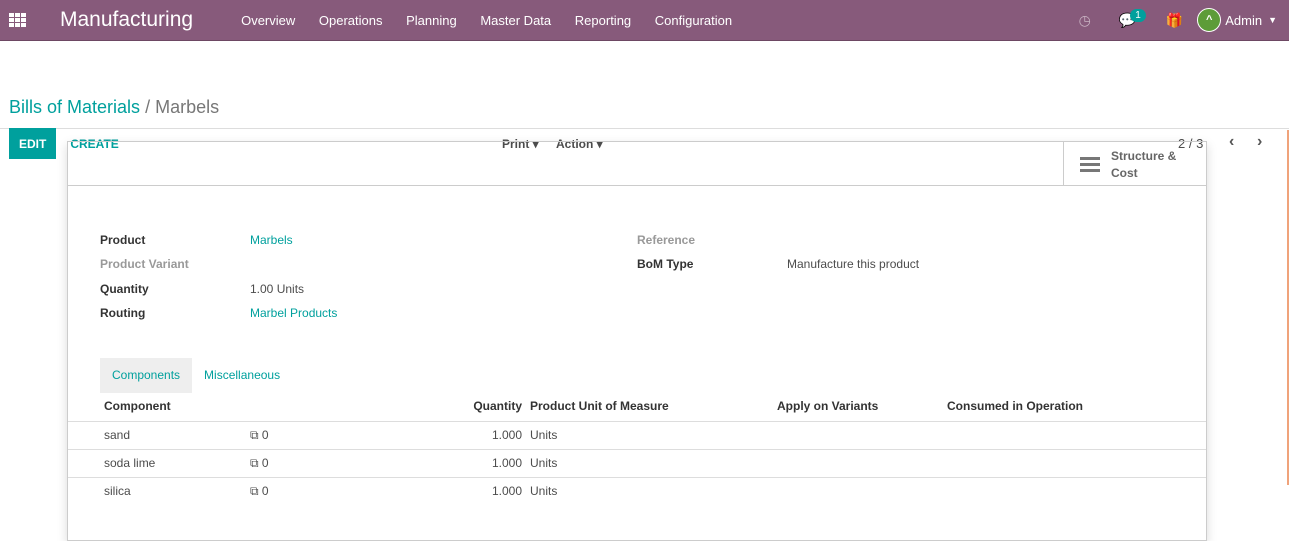 This screenshot has width=1289, height=541. What do you see at coordinates (431, 20) in the screenshot?
I see `menu-planning: Planning` at bounding box center [431, 20].